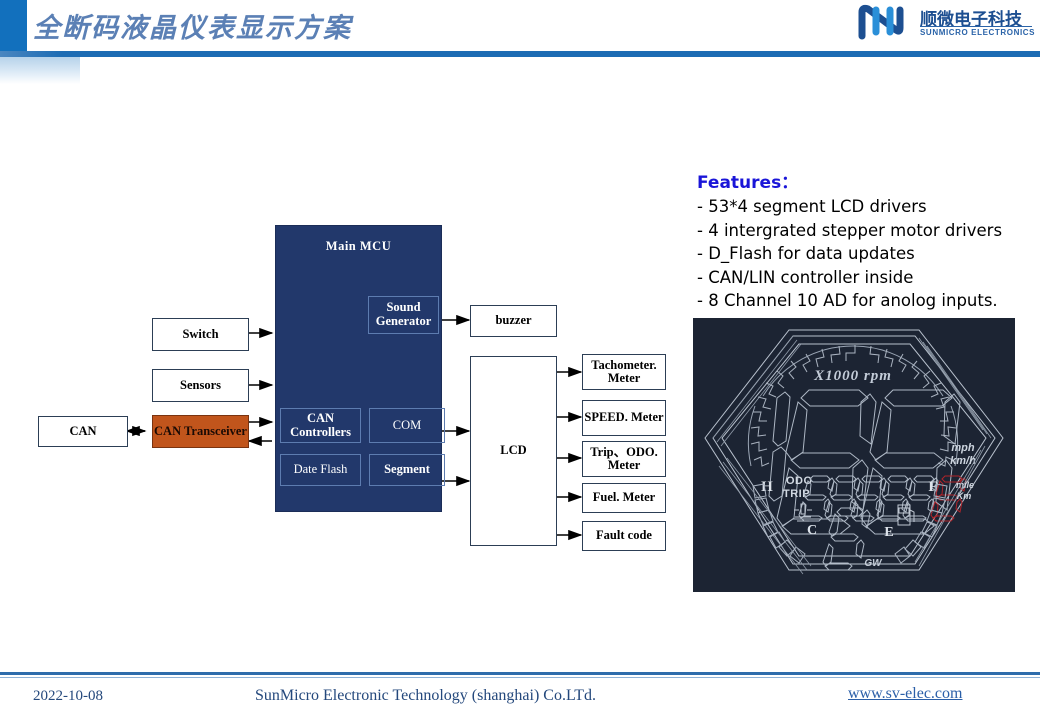  Describe the element at coordinates (520, 673) in the screenshot. I see `footer-rule` at that location.